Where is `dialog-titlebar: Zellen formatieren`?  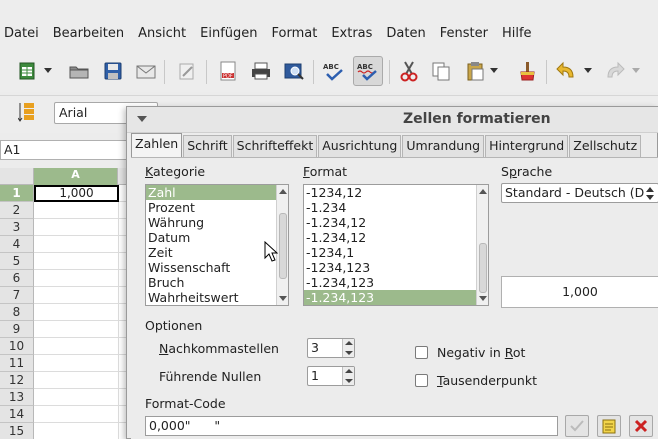 dialog-titlebar: Zellen formatieren is located at coordinates (392, 120).